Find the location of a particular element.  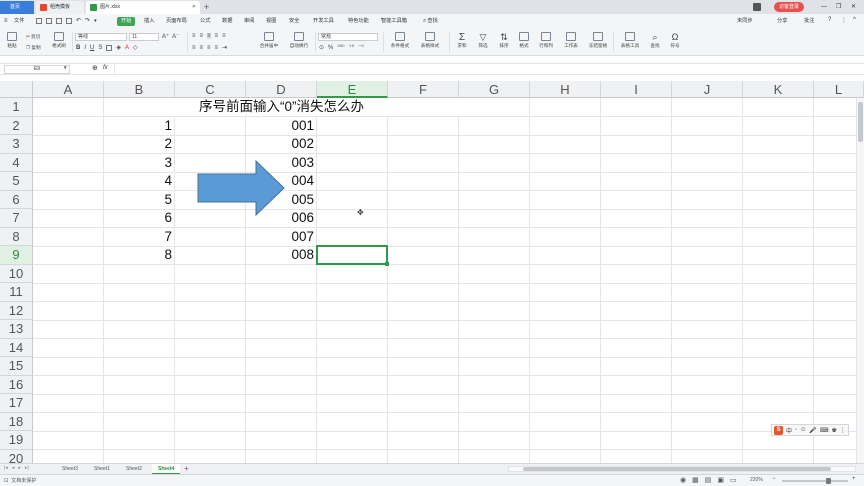

row-header-13: 13 is located at coordinates (16, 329).